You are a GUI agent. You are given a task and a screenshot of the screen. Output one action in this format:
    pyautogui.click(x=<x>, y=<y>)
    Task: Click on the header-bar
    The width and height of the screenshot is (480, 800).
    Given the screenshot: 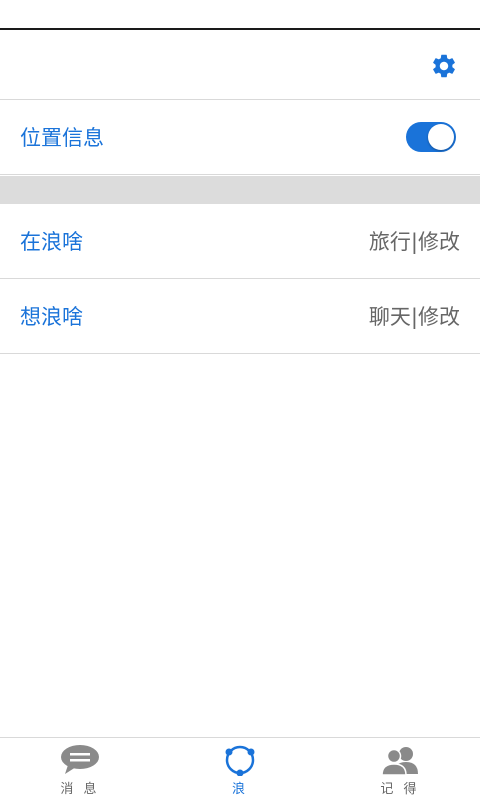 What is the action you would take?
    pyautogui.click(x=240, y=66)
    